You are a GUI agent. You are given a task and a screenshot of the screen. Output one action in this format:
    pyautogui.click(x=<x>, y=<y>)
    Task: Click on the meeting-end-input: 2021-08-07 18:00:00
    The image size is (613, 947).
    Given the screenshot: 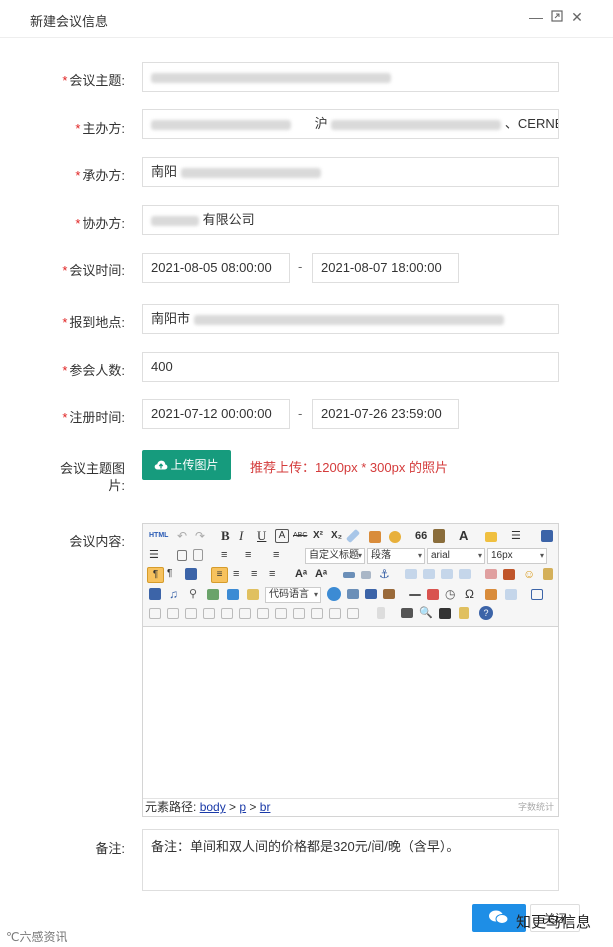 What is the action you would take?
    pyautogui.click(x=385, y=268)
    